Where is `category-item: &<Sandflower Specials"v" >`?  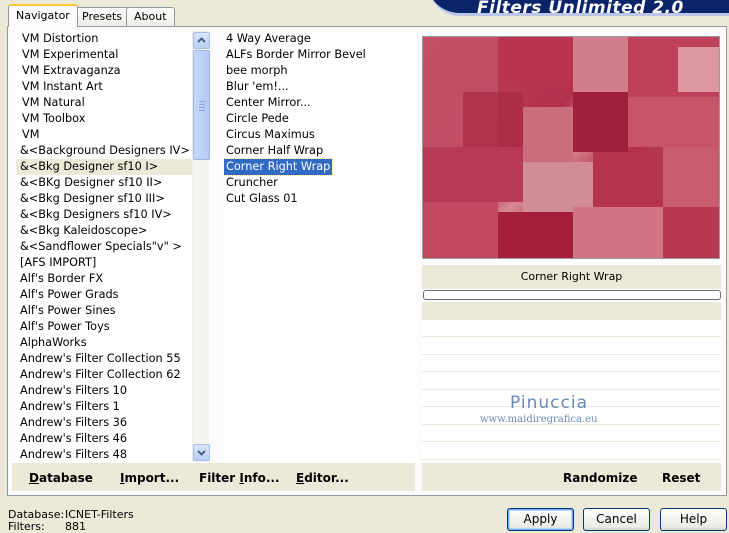 category-item: &<Sandflower Specials"v" > is located at coordinates (104, 247).